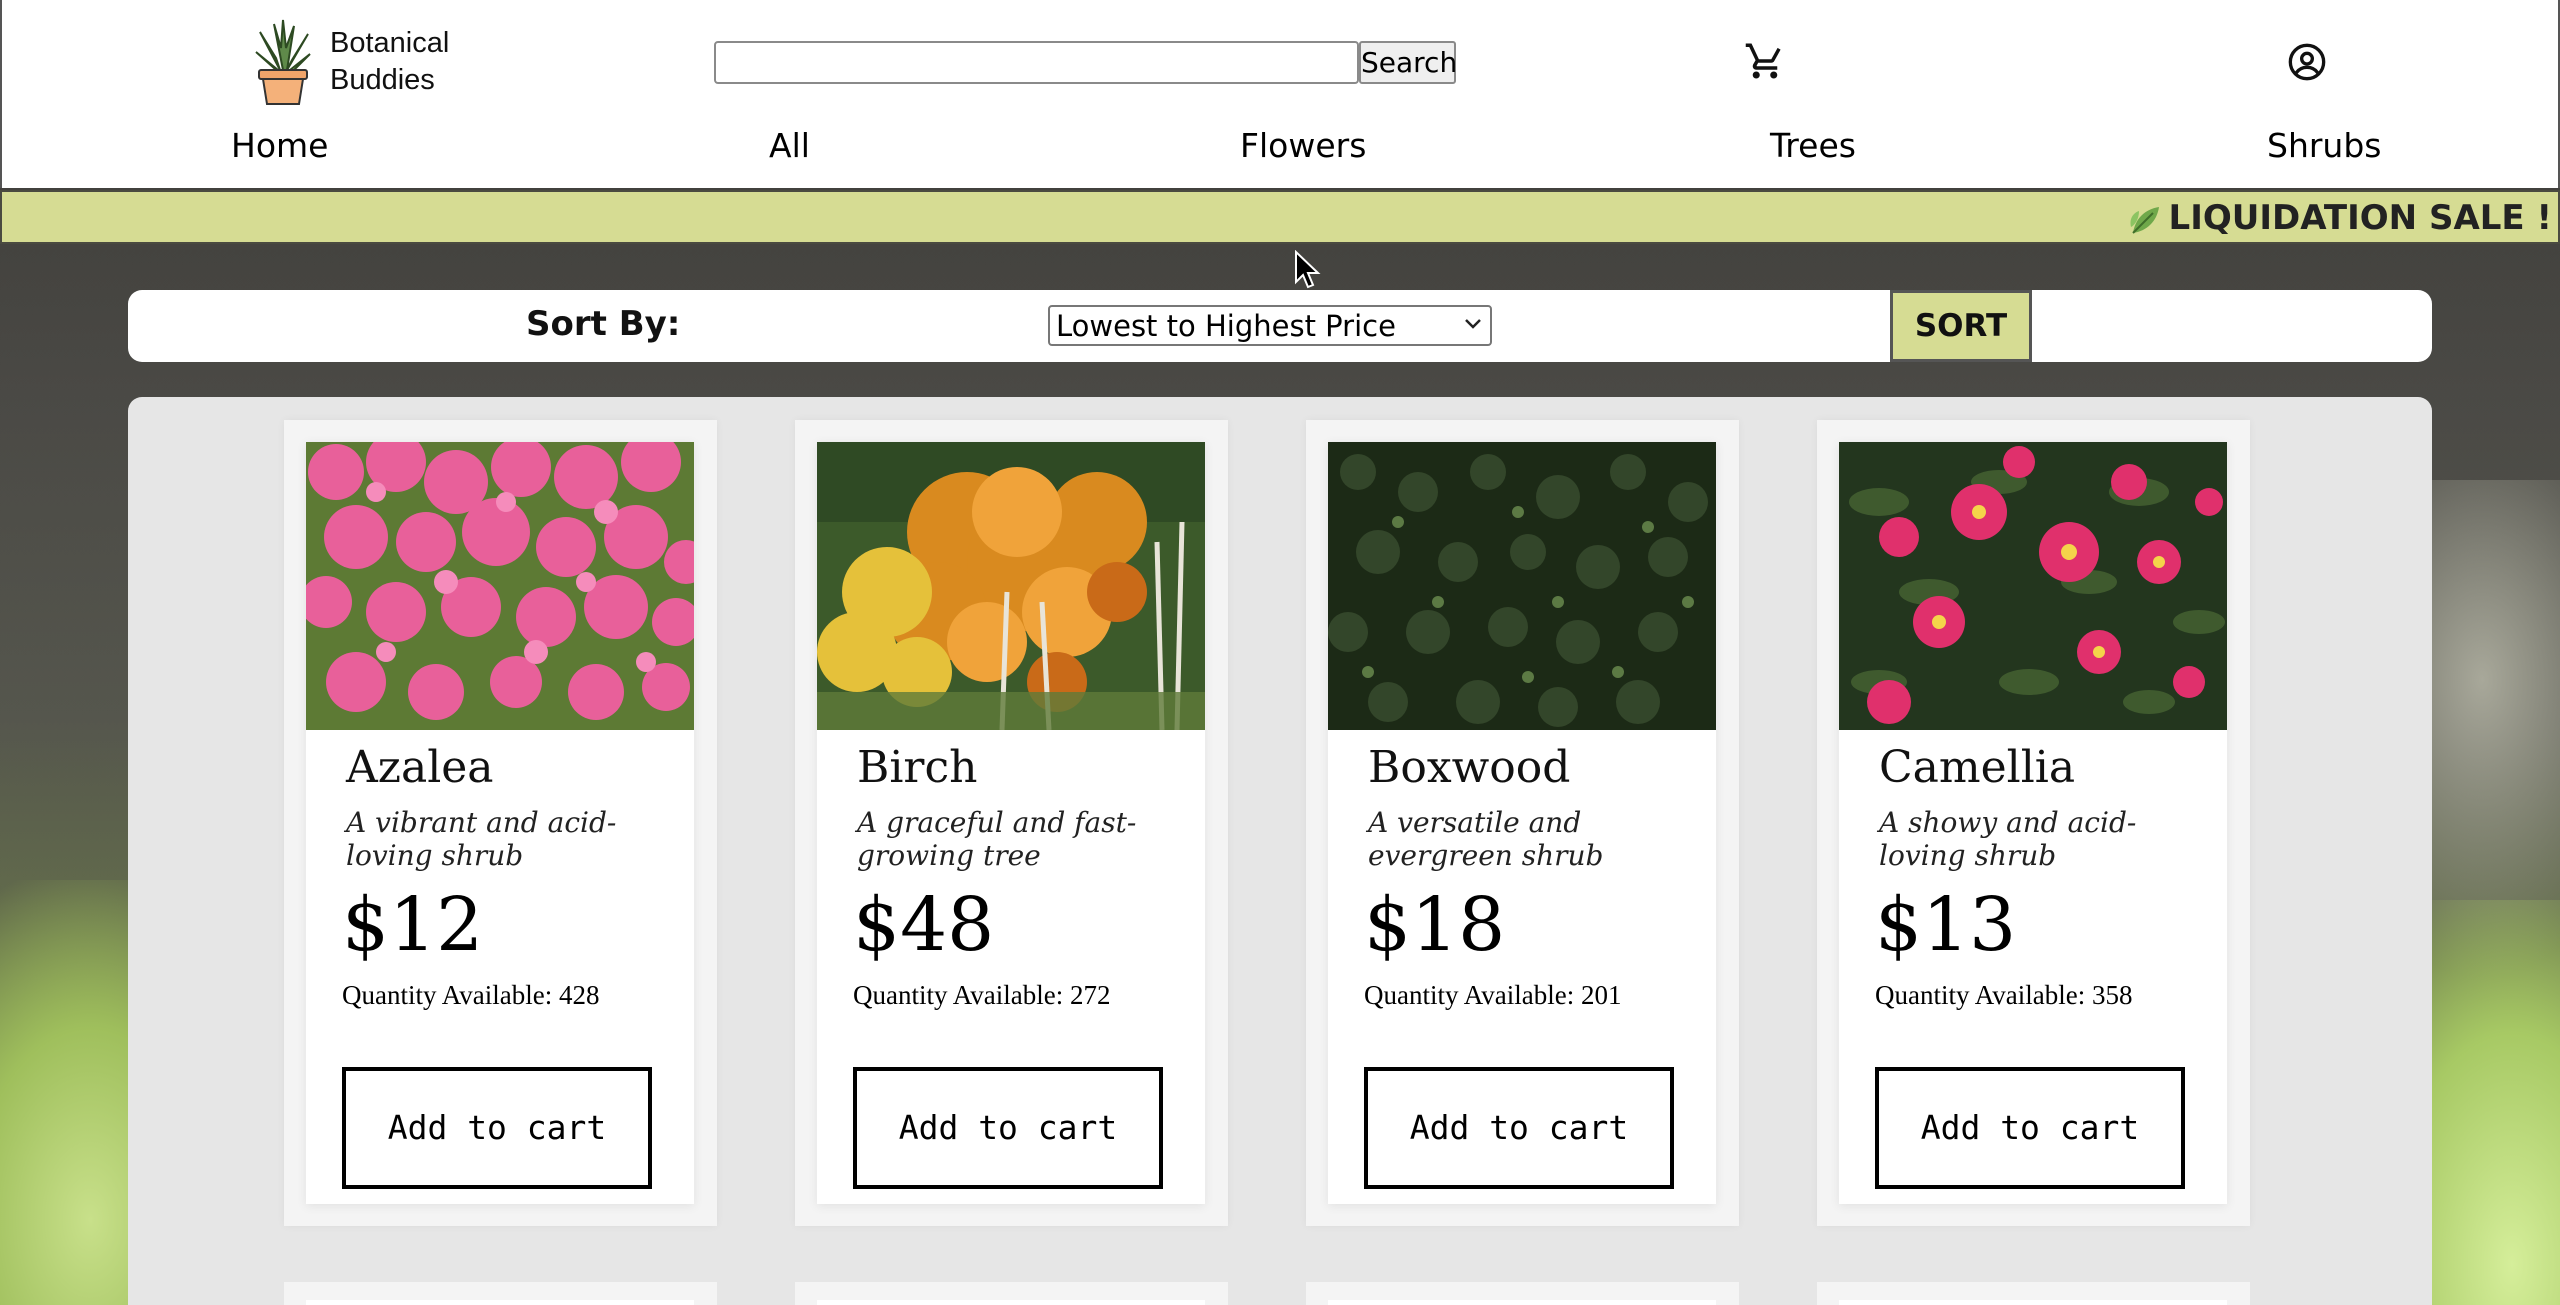  What do you see at coordinates (1493, 995) in the screenshot?
I see `product-quantity: Quantity Available: 201` at bounding box center [1493, 995].